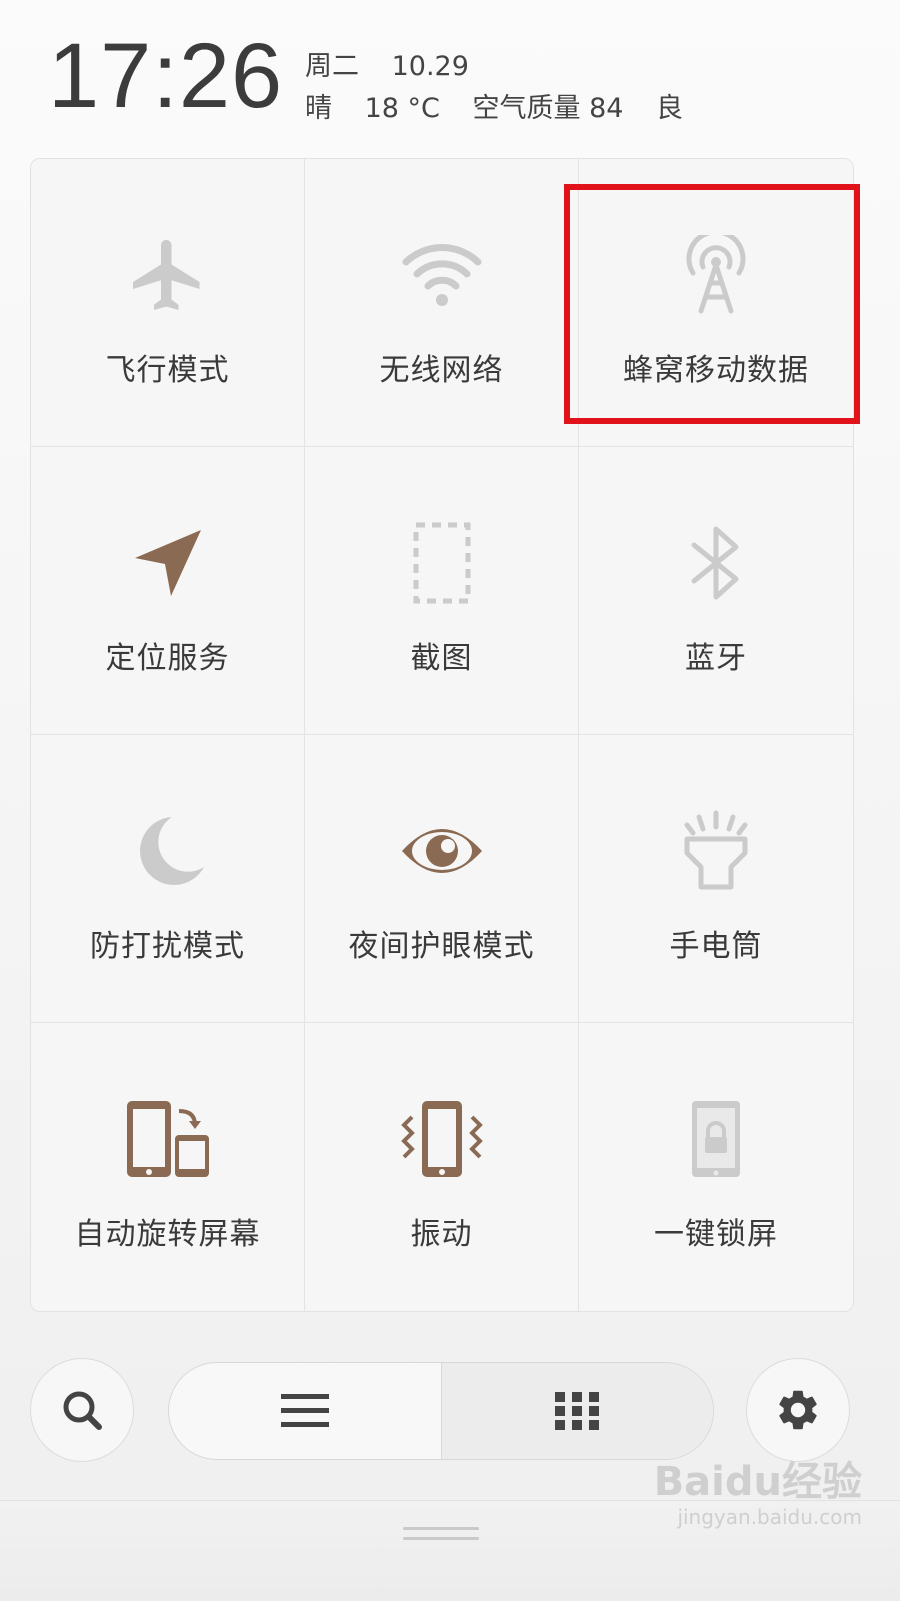  I want to click on gear-icon, so click(798, 1410).